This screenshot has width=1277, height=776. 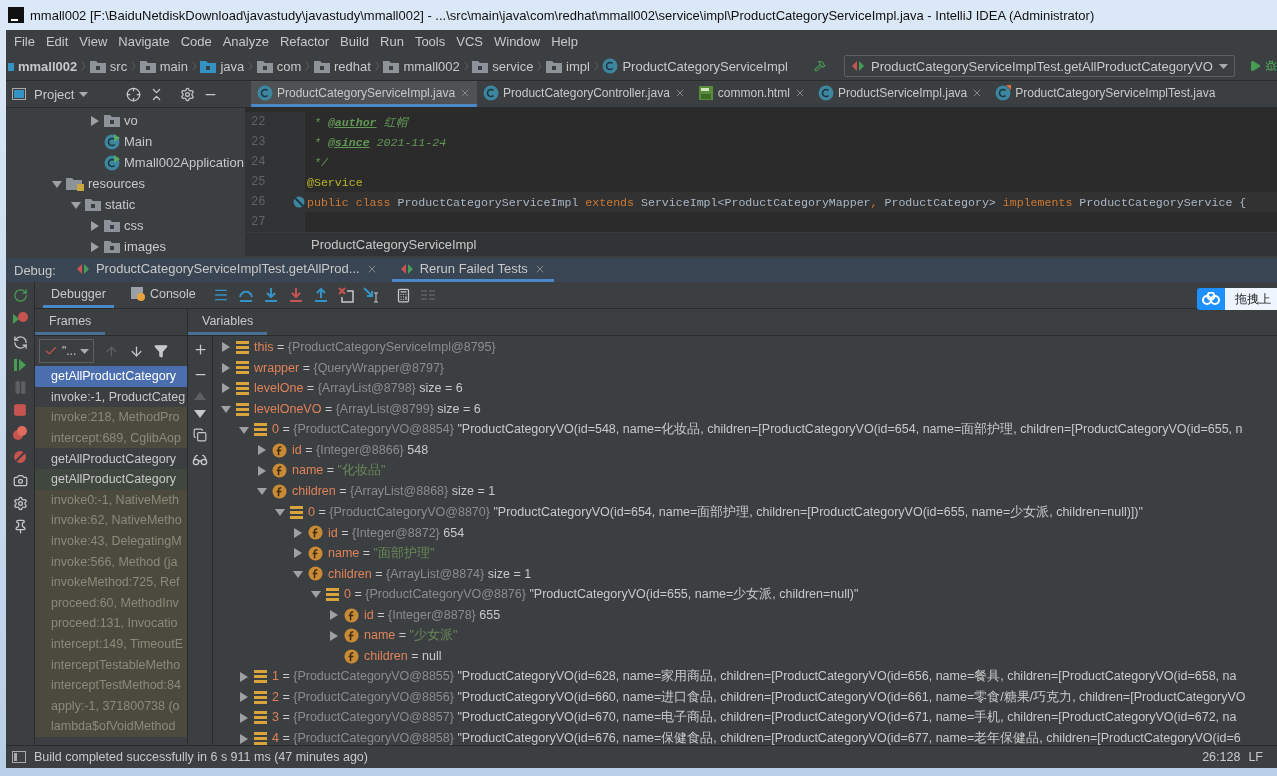 I want to click on debugger-tab: Debugger, so click(x=78, y=295).